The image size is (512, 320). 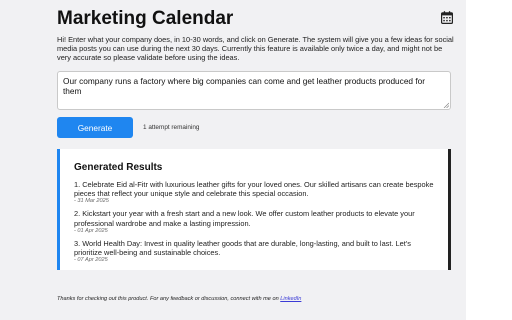 What do you see at coordinates (171, 127) in the screenshot?
I see `attempts-remaining: 1 attempt remaining` at bounding box center [171, 127].